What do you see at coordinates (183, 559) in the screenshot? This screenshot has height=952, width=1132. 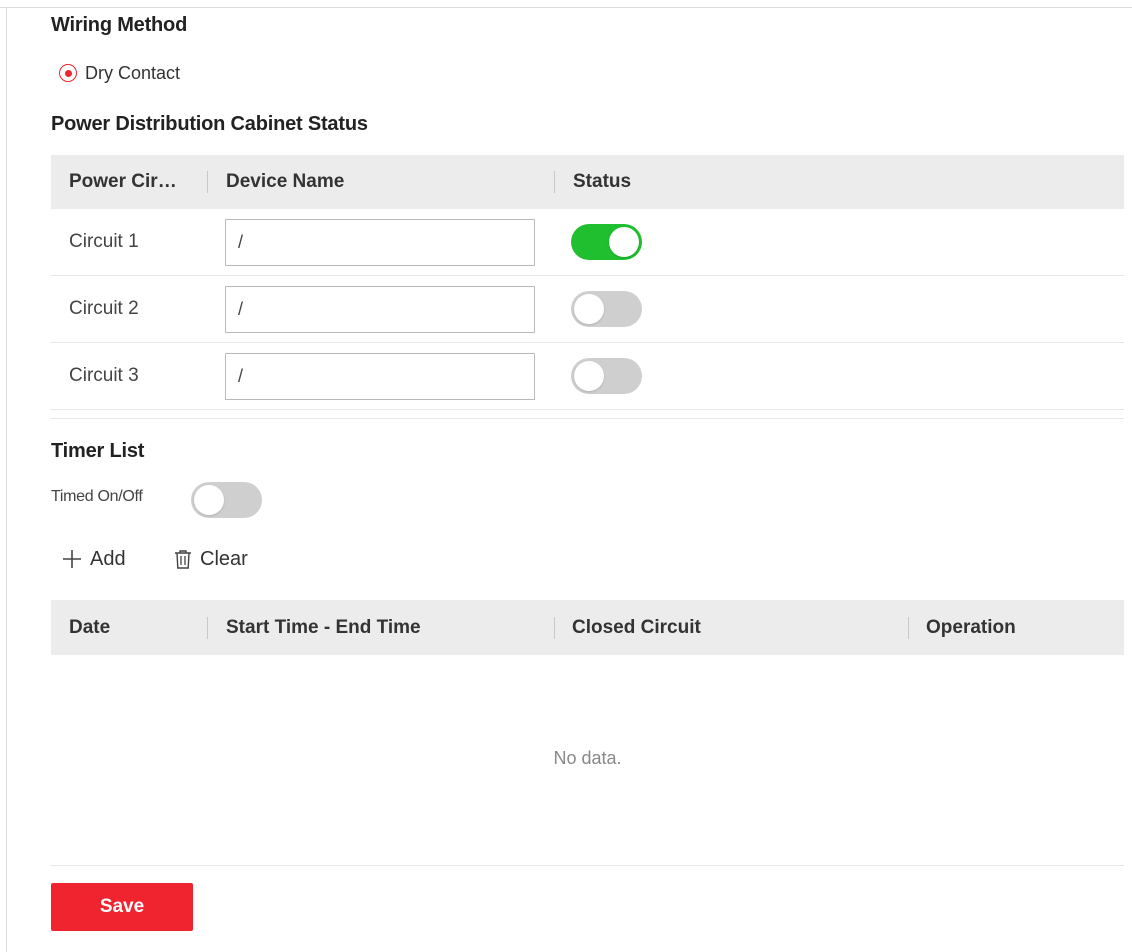 I see `trash-icon` at bounding box center [183, 559].